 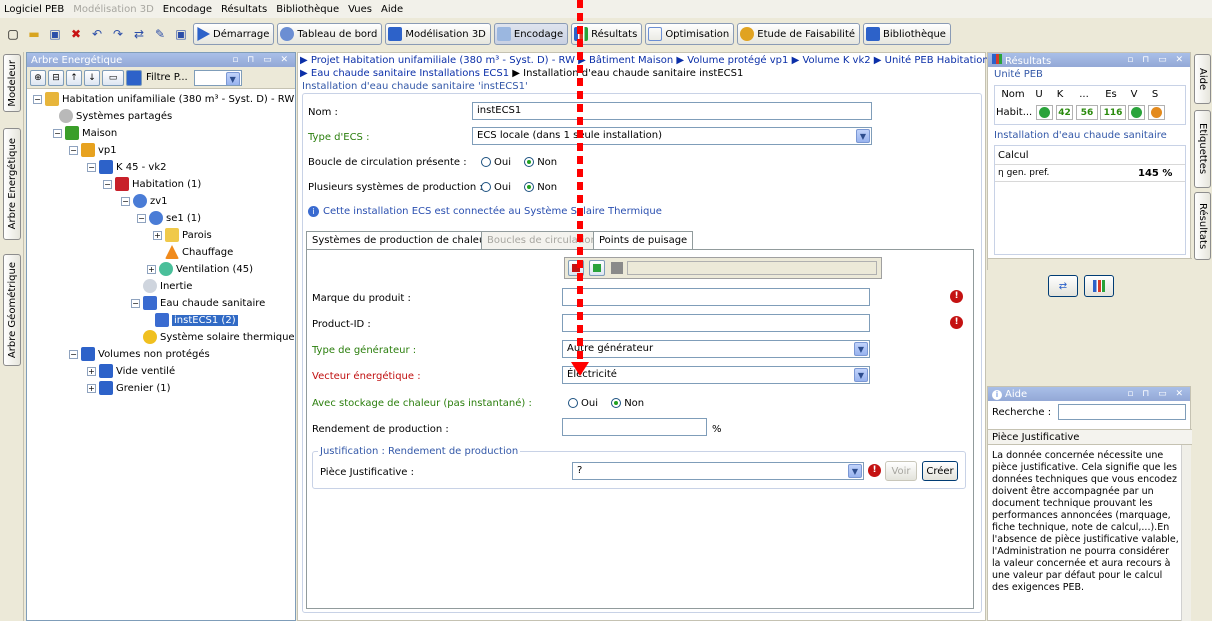 What do you see at coordinates (234, 34) in the screenshot?
I see `demarrage-button: Démarrage` at bounding box center [234, 34].